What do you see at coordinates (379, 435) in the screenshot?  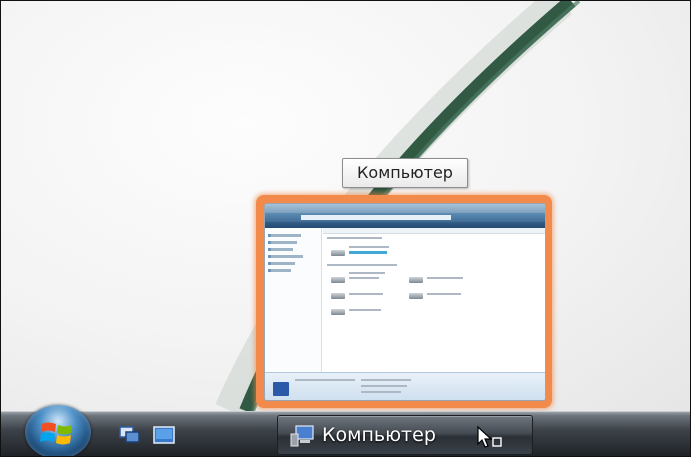 I see `taskbar-button-label: Компьютер` at bounding box center [379, 435].